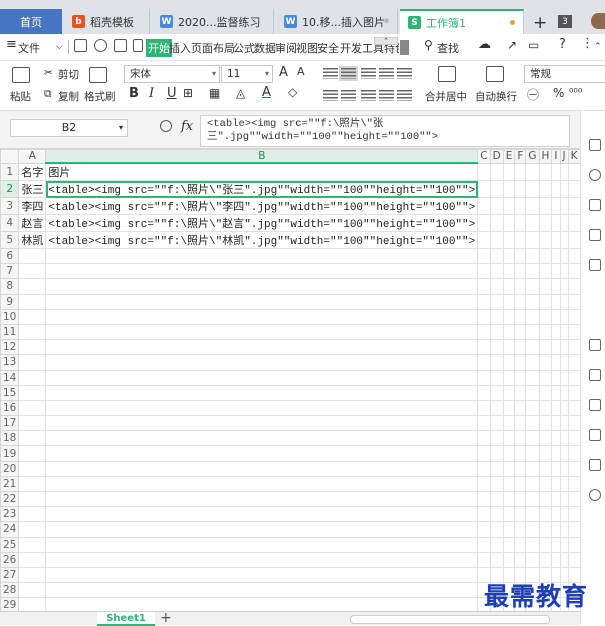 This screenshot has width=605, height=626. I want to click on cell-b26, so click(262, 559).